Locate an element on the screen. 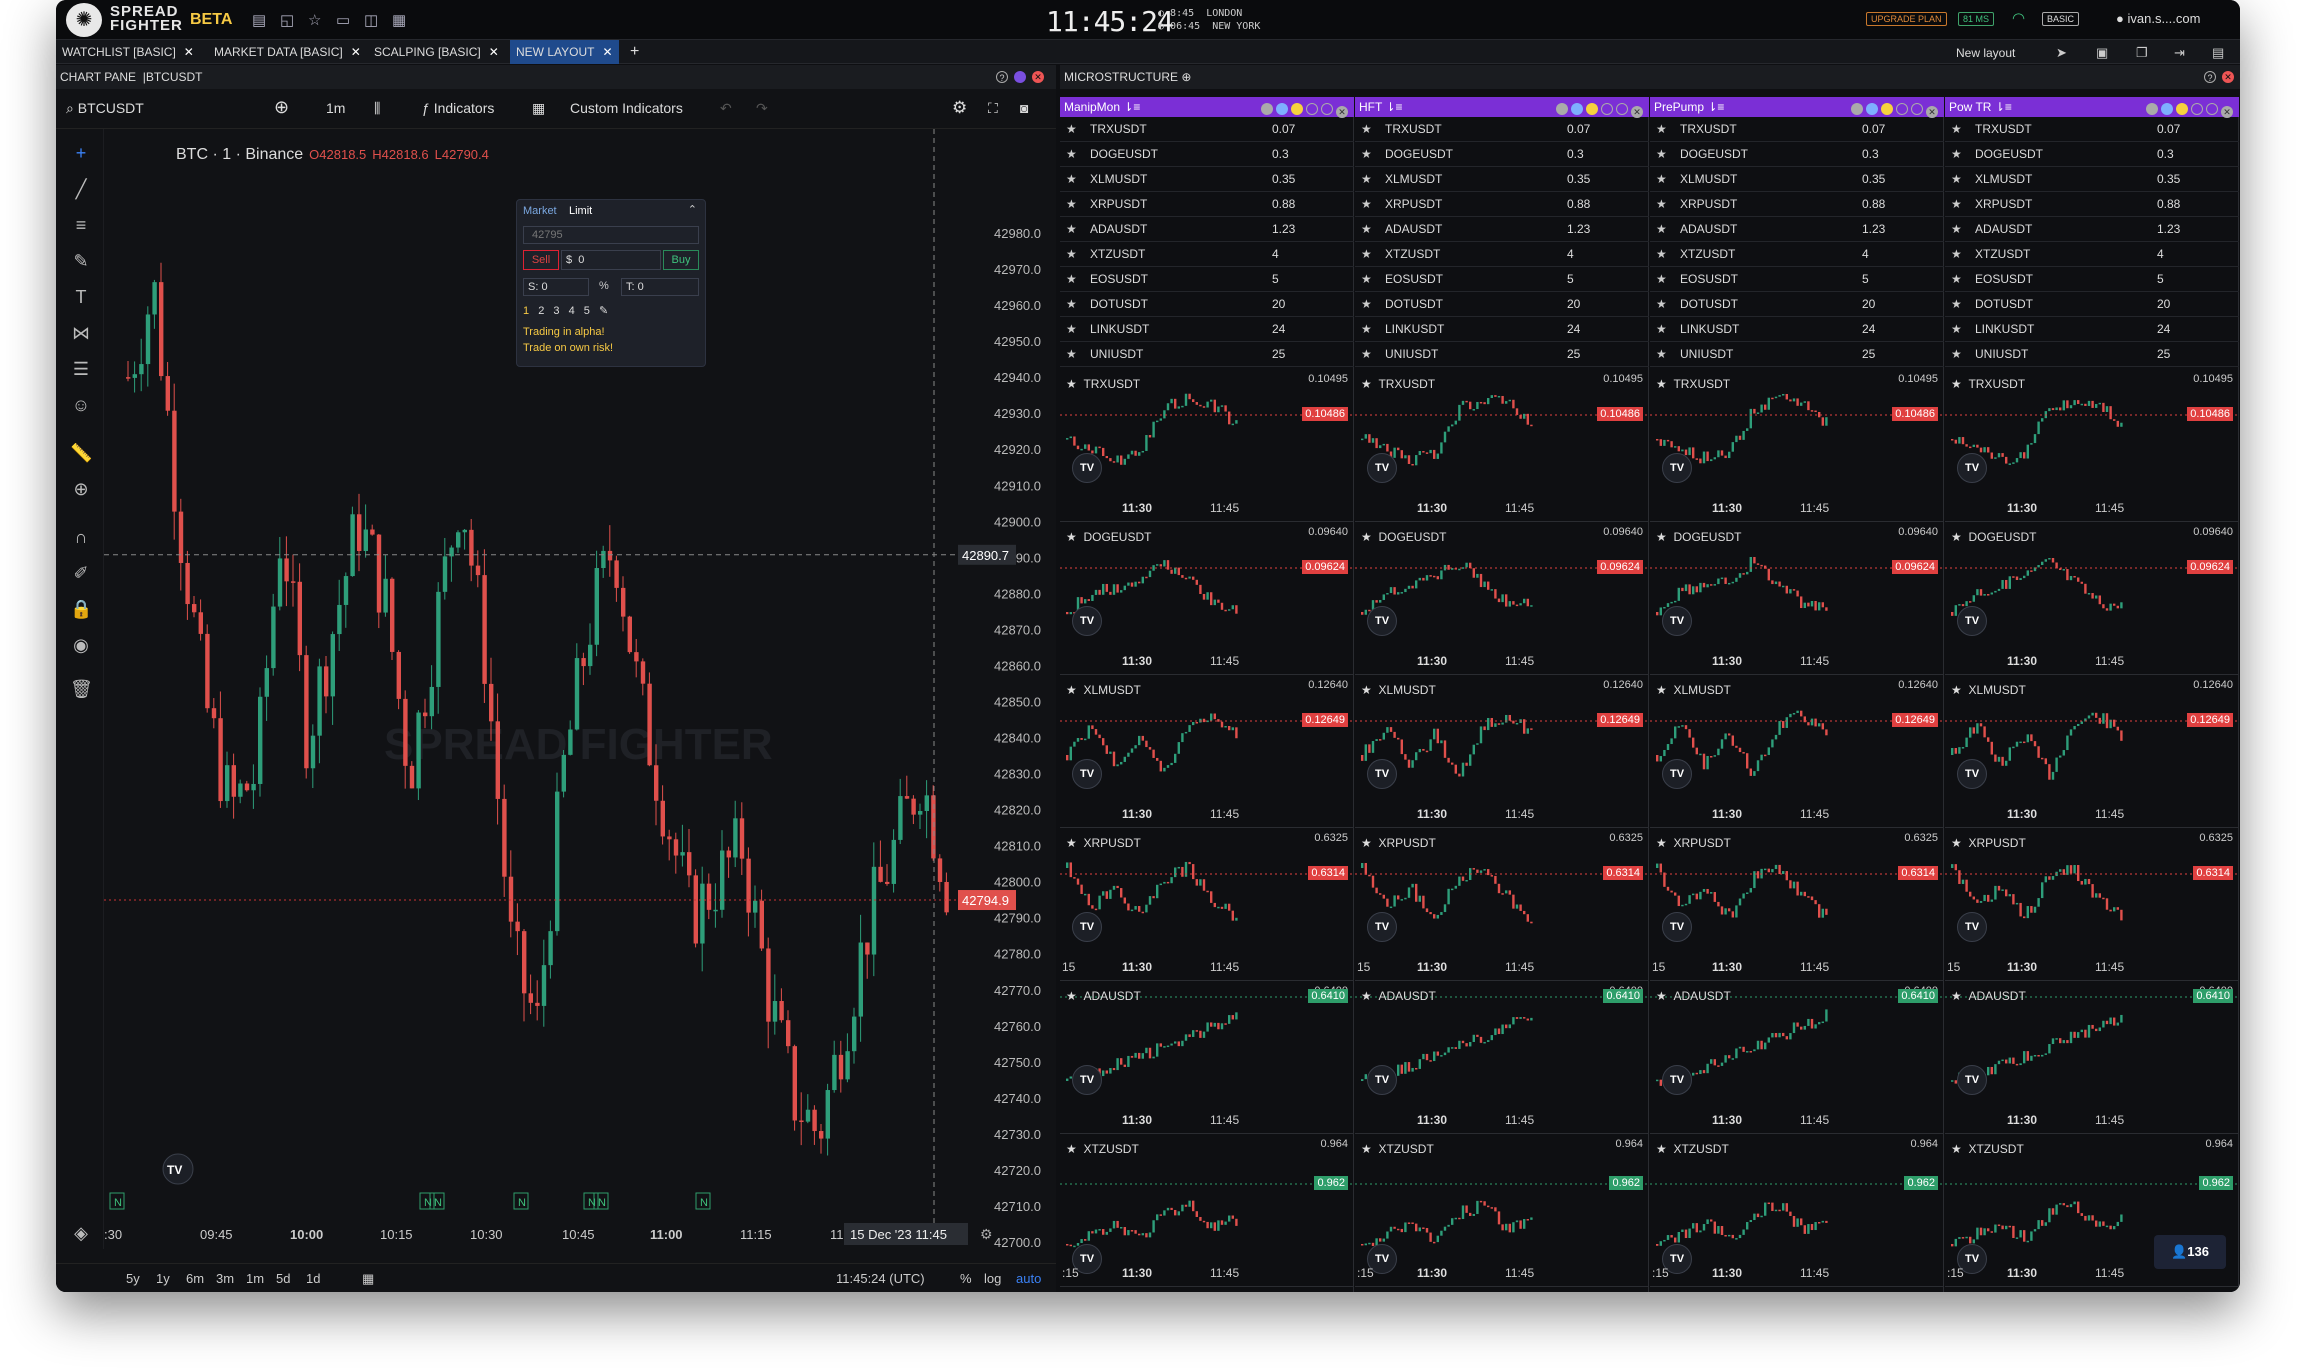 The width and height of the screenshot is (2297, 1368). trash-icon: 🗑 is located at coordinates (81, 689).